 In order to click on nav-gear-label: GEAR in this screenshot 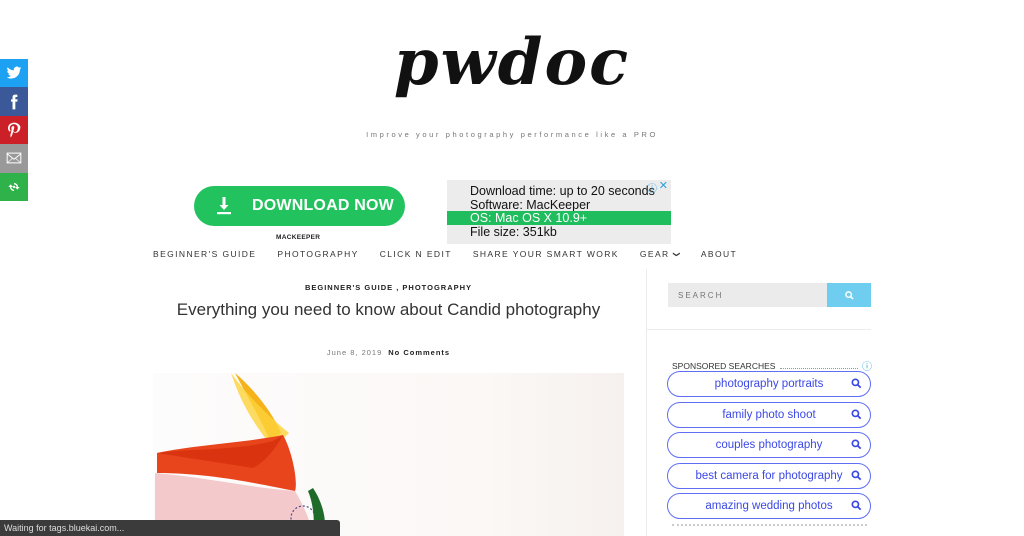, I will do `click(654, 254)`.